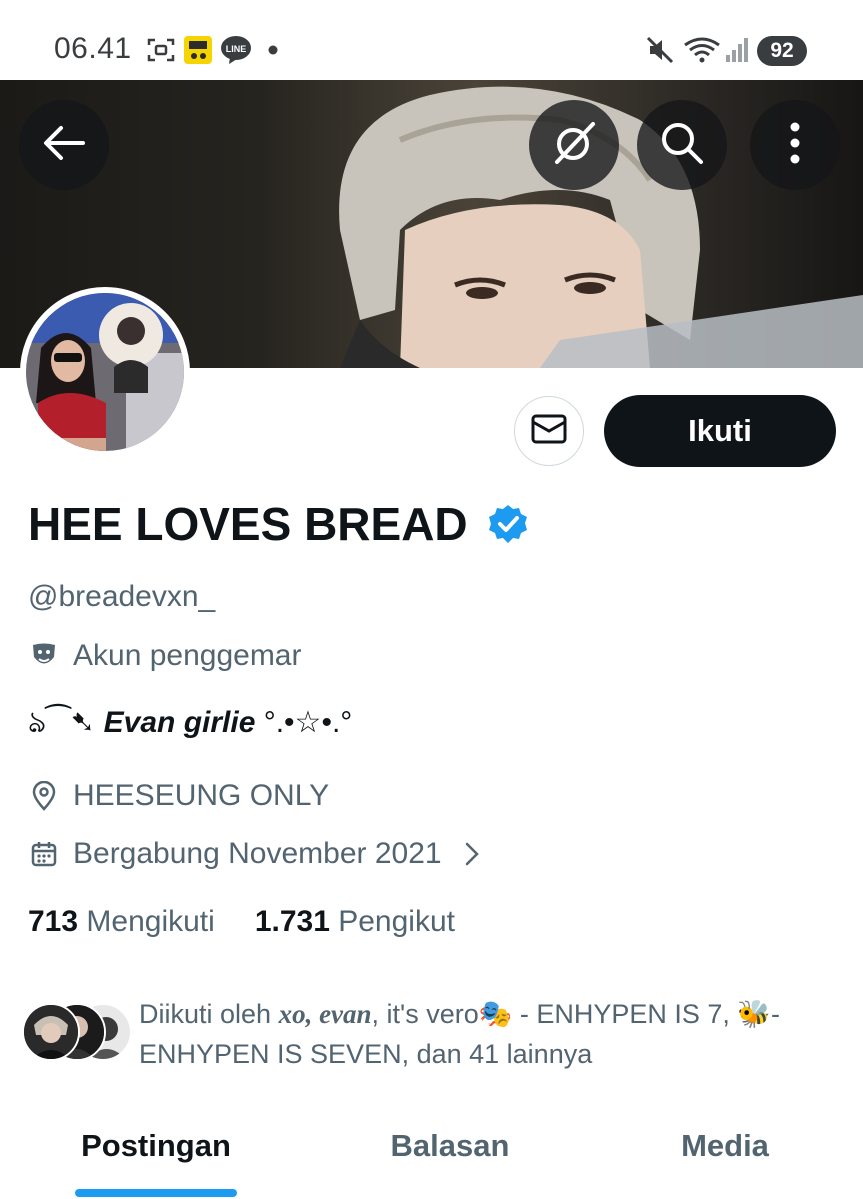 The height and width of the screenshot is (1199, 863). I want to click on followers-label: Pengikut, so click(396, 921).